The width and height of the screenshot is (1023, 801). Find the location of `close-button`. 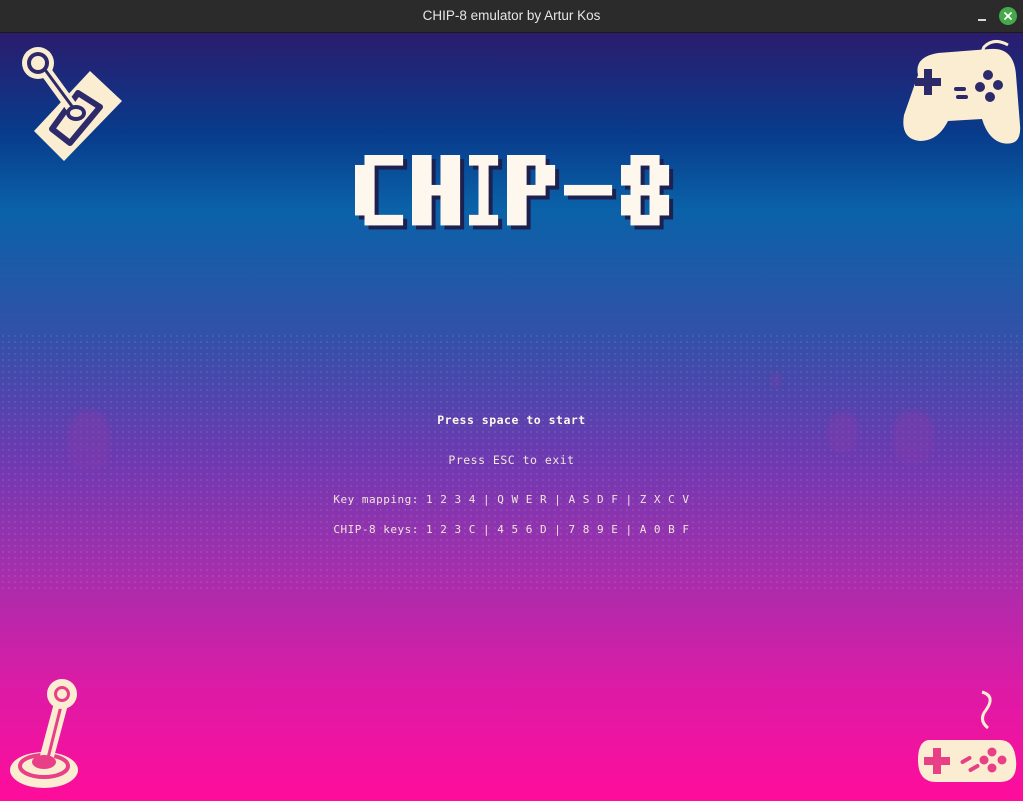

close-button is located at coordinates (1008, 16).